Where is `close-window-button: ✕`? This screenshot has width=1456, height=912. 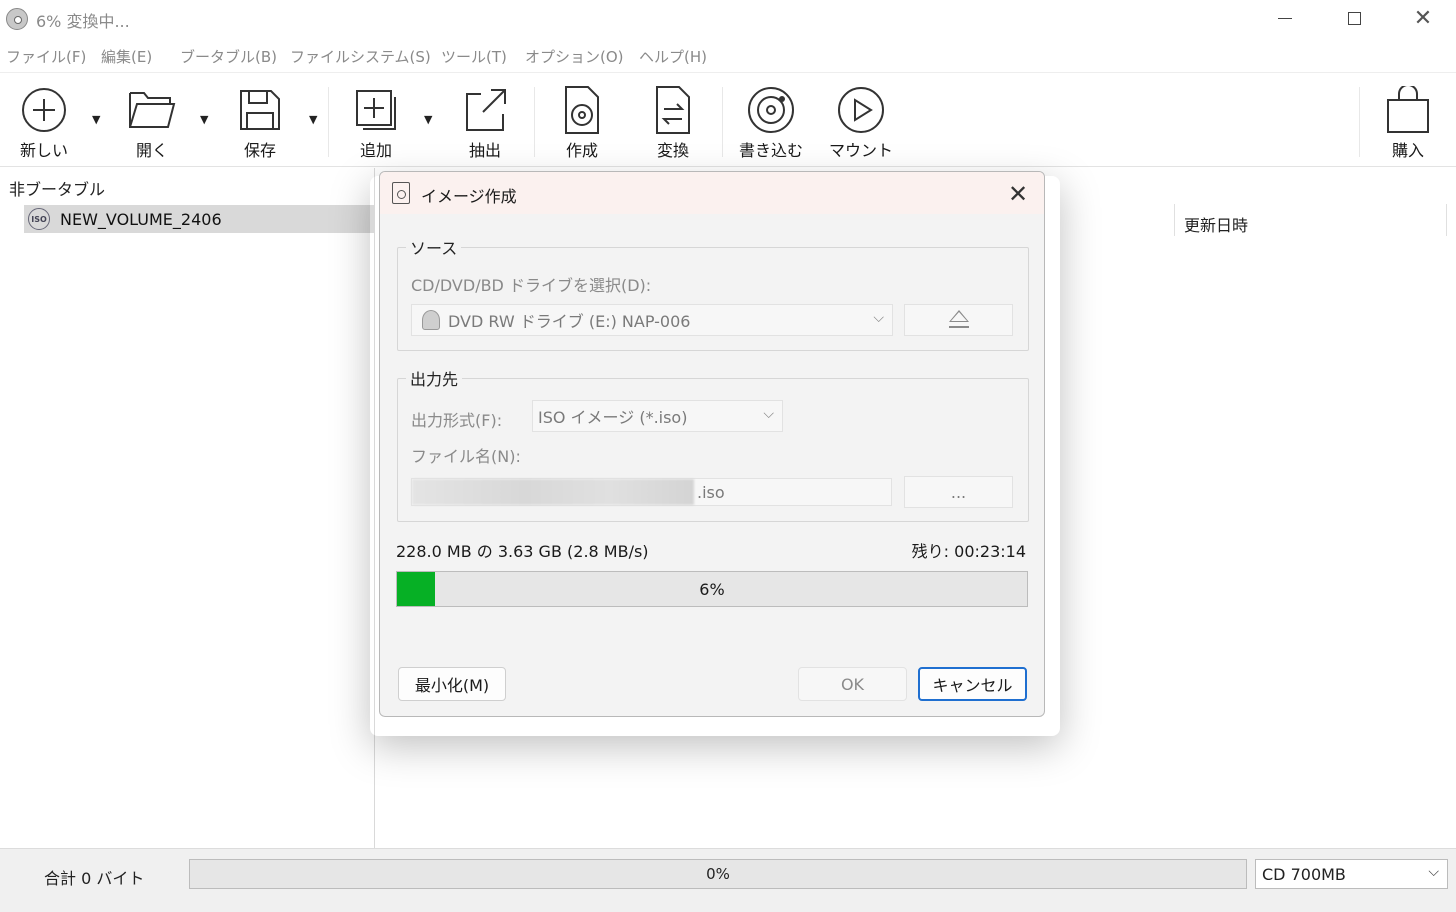
close-window-button: ✕ is located at coordinates (1423, 18).